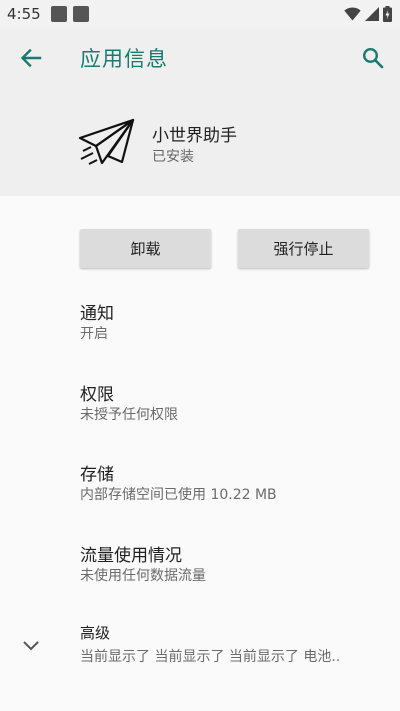  Describe the element at coordinates (303, 248) in the screenshot. I see `force-stop-button: 强行停止` at that location.